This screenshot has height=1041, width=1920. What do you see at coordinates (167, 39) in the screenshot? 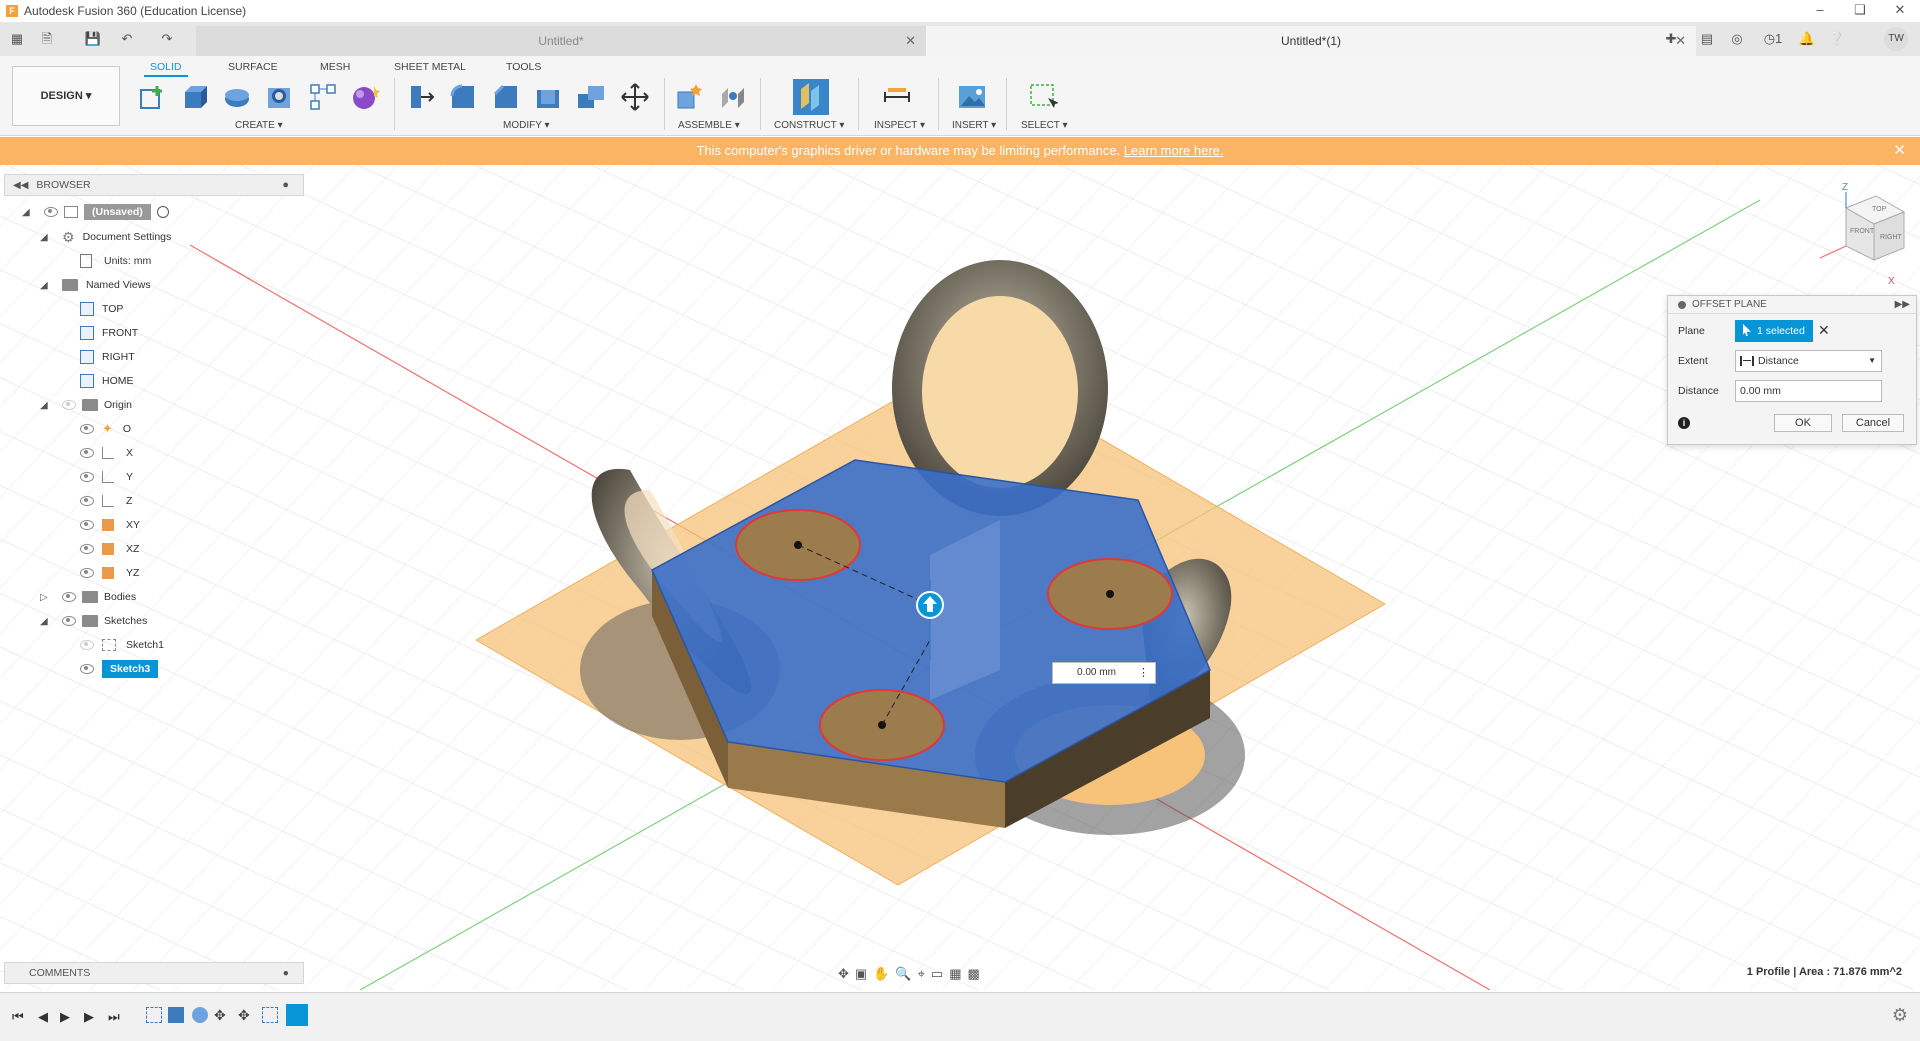
I see `redo-icon: ↷` at bounding box center [167, 39].